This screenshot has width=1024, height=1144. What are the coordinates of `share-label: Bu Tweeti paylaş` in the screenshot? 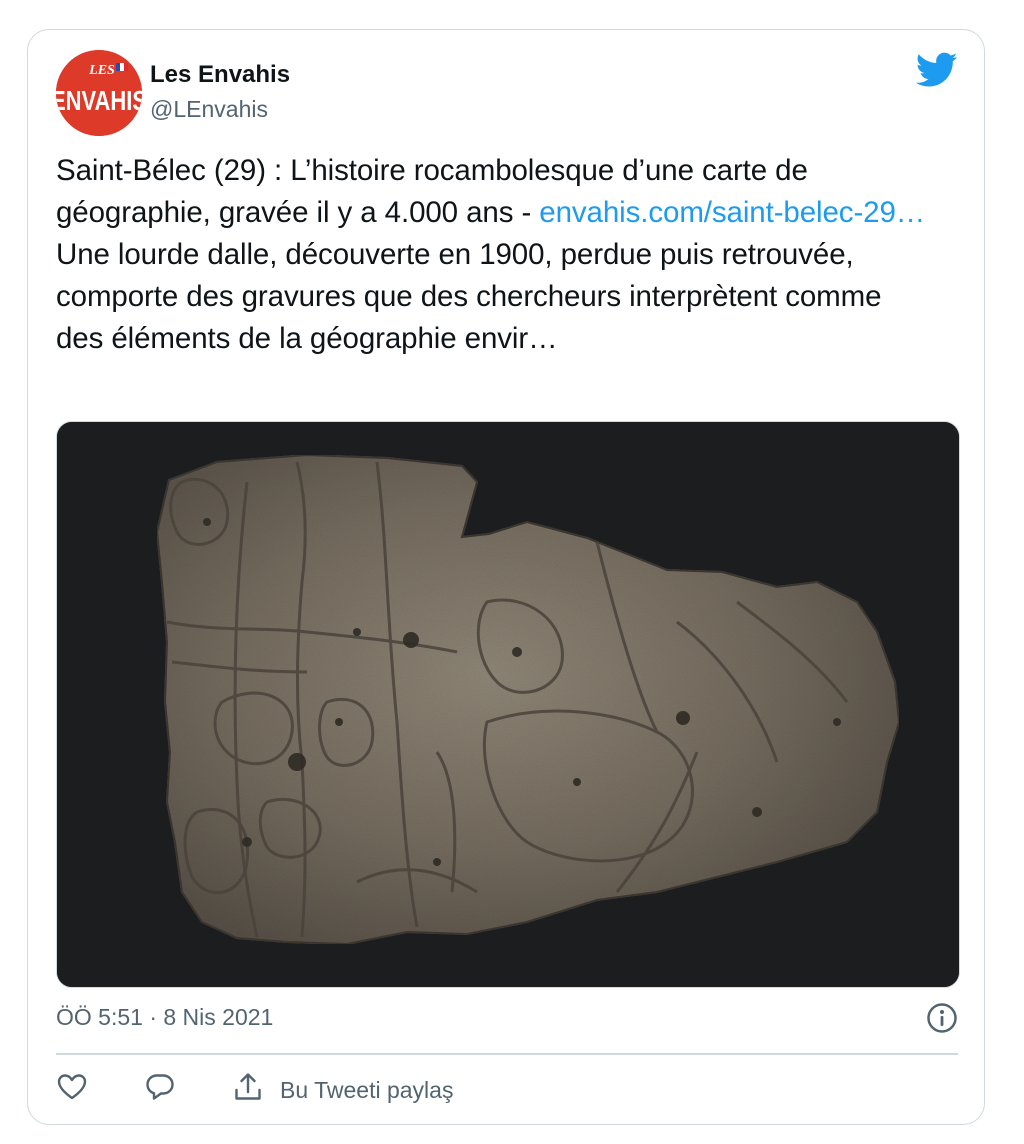 It's located at (366, 1090).